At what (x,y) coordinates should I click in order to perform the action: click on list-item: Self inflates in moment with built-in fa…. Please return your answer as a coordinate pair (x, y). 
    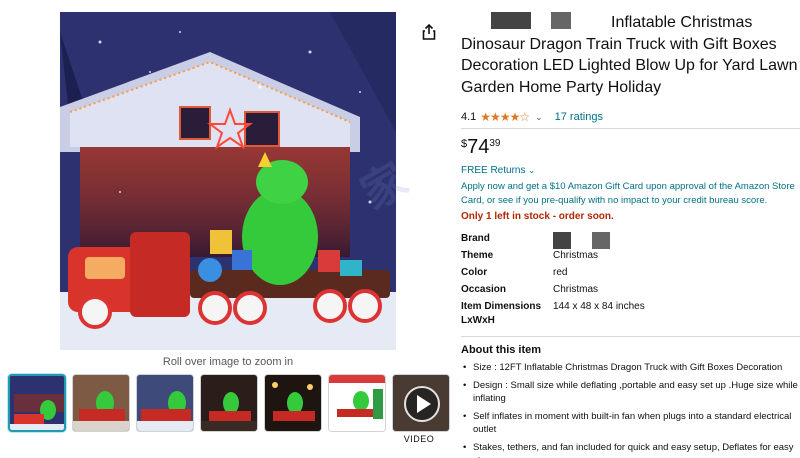
    Looking at the image, I should click on (630, 423).